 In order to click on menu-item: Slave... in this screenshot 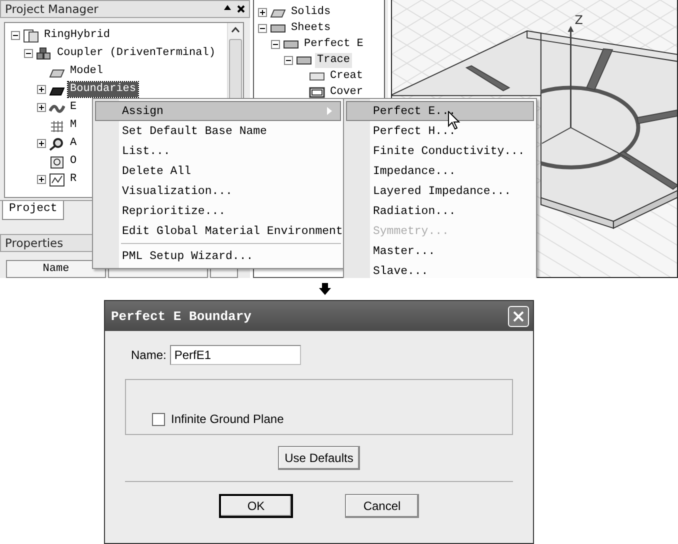, I will do `click(440, 269)`.